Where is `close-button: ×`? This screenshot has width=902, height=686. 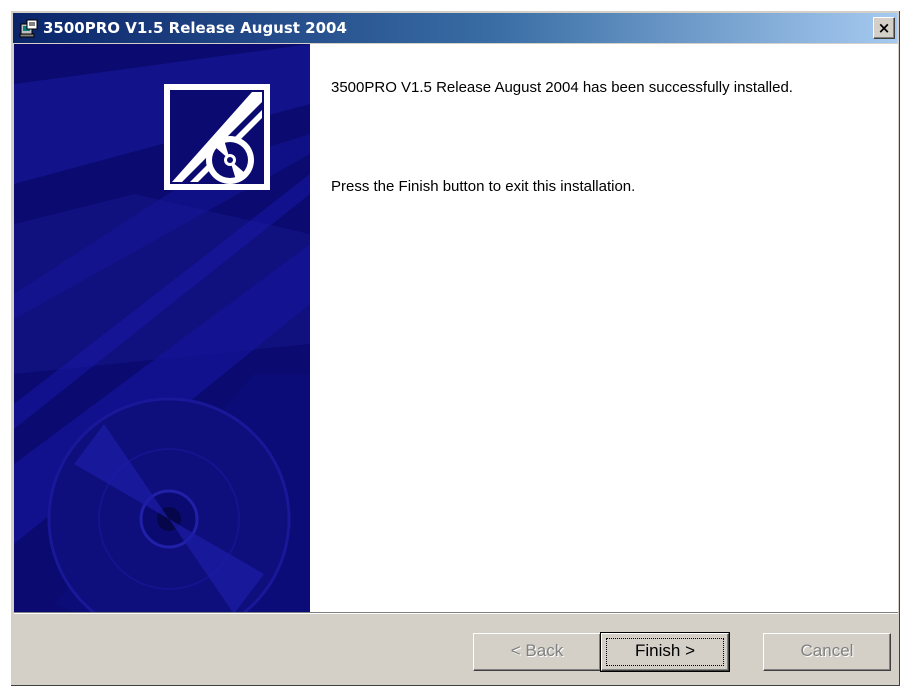
close-button: × is located at coordinates (884, 28).